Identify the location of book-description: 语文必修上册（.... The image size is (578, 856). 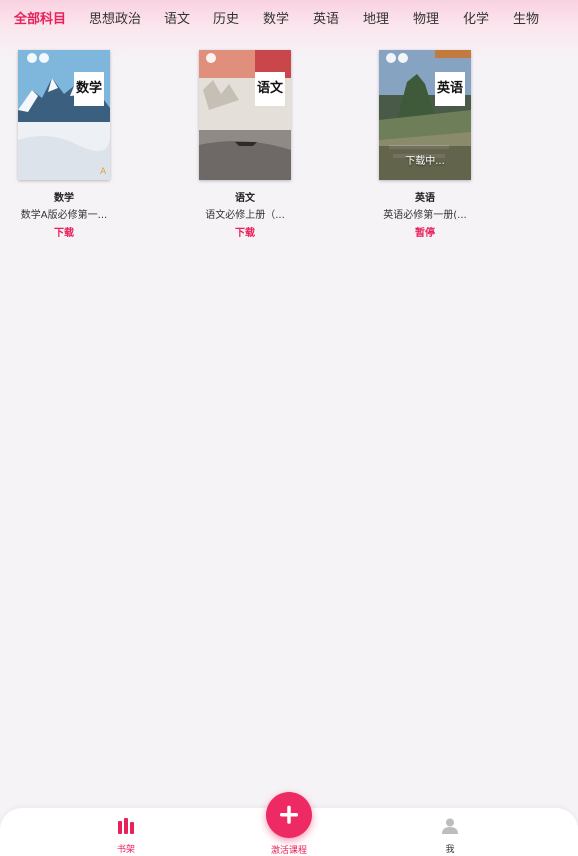
(245, 215).